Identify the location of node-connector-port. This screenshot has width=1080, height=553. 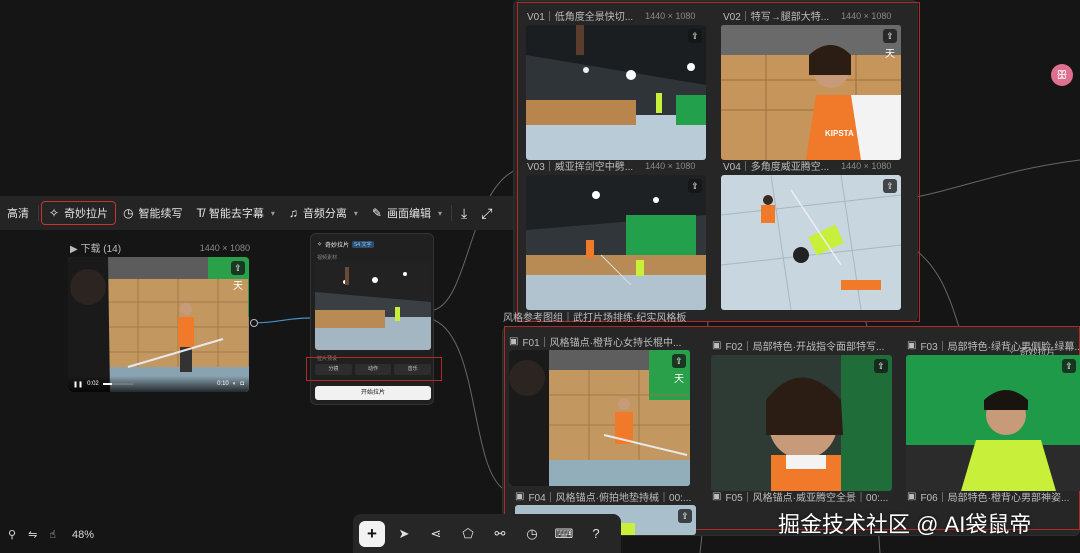
(254, 323).